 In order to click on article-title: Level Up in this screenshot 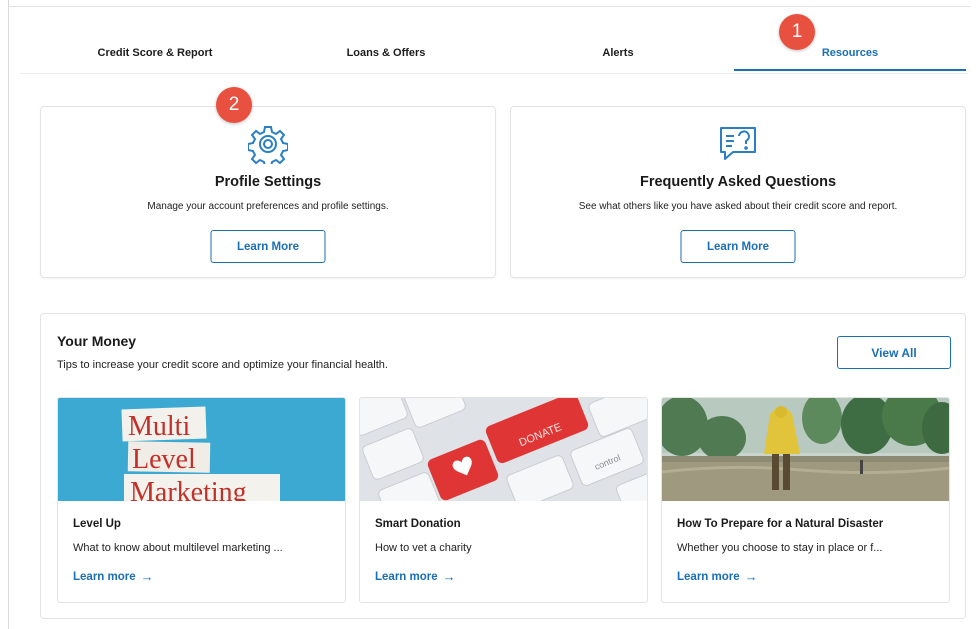, I will do `click(97, 524)`.